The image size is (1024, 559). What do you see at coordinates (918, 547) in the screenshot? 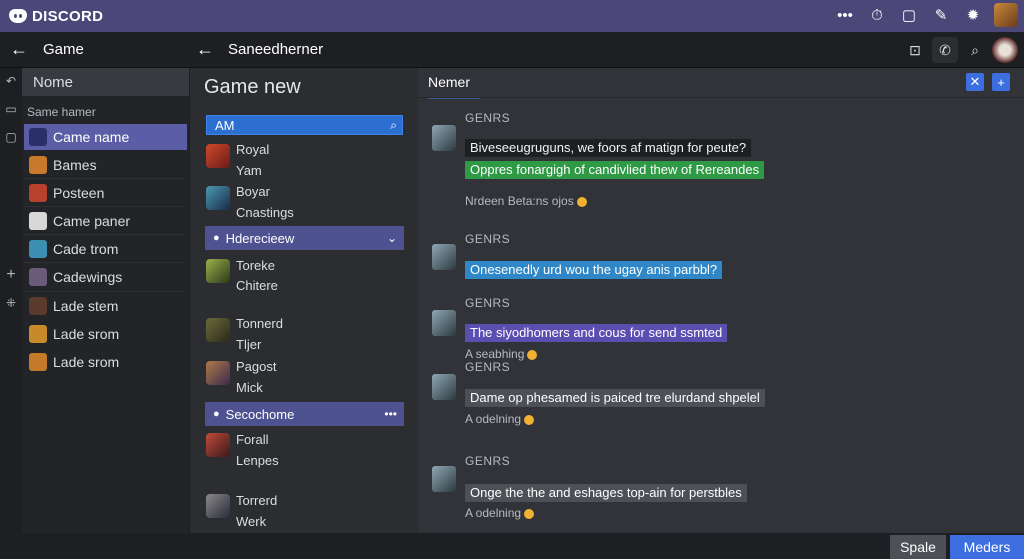
I see `spale-button: Spale` at bounding box center [918, 547].